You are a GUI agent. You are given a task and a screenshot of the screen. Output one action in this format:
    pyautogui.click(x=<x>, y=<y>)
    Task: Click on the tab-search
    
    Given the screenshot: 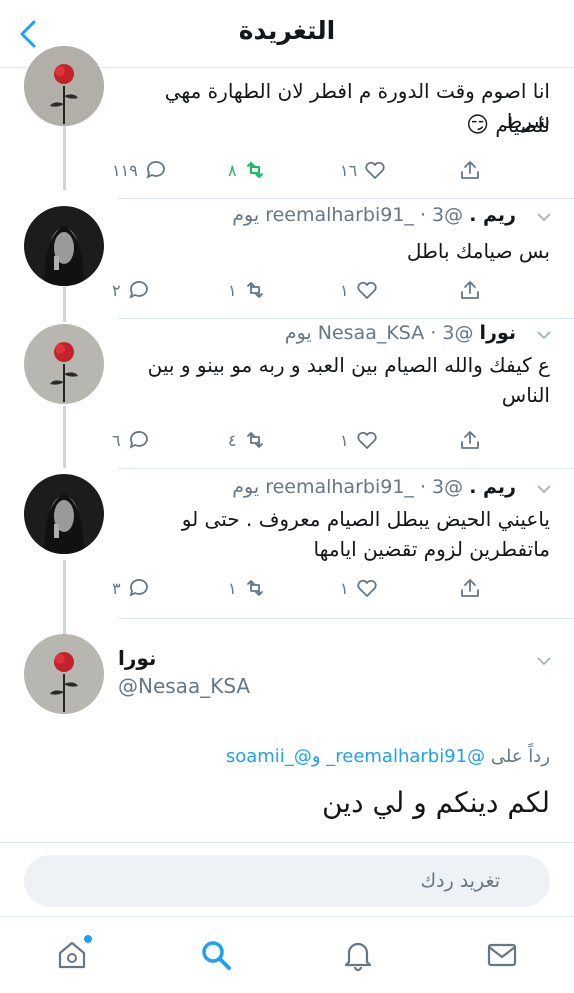 What is the action you would take?
    pyautogui.click(x=216, y=955)
    